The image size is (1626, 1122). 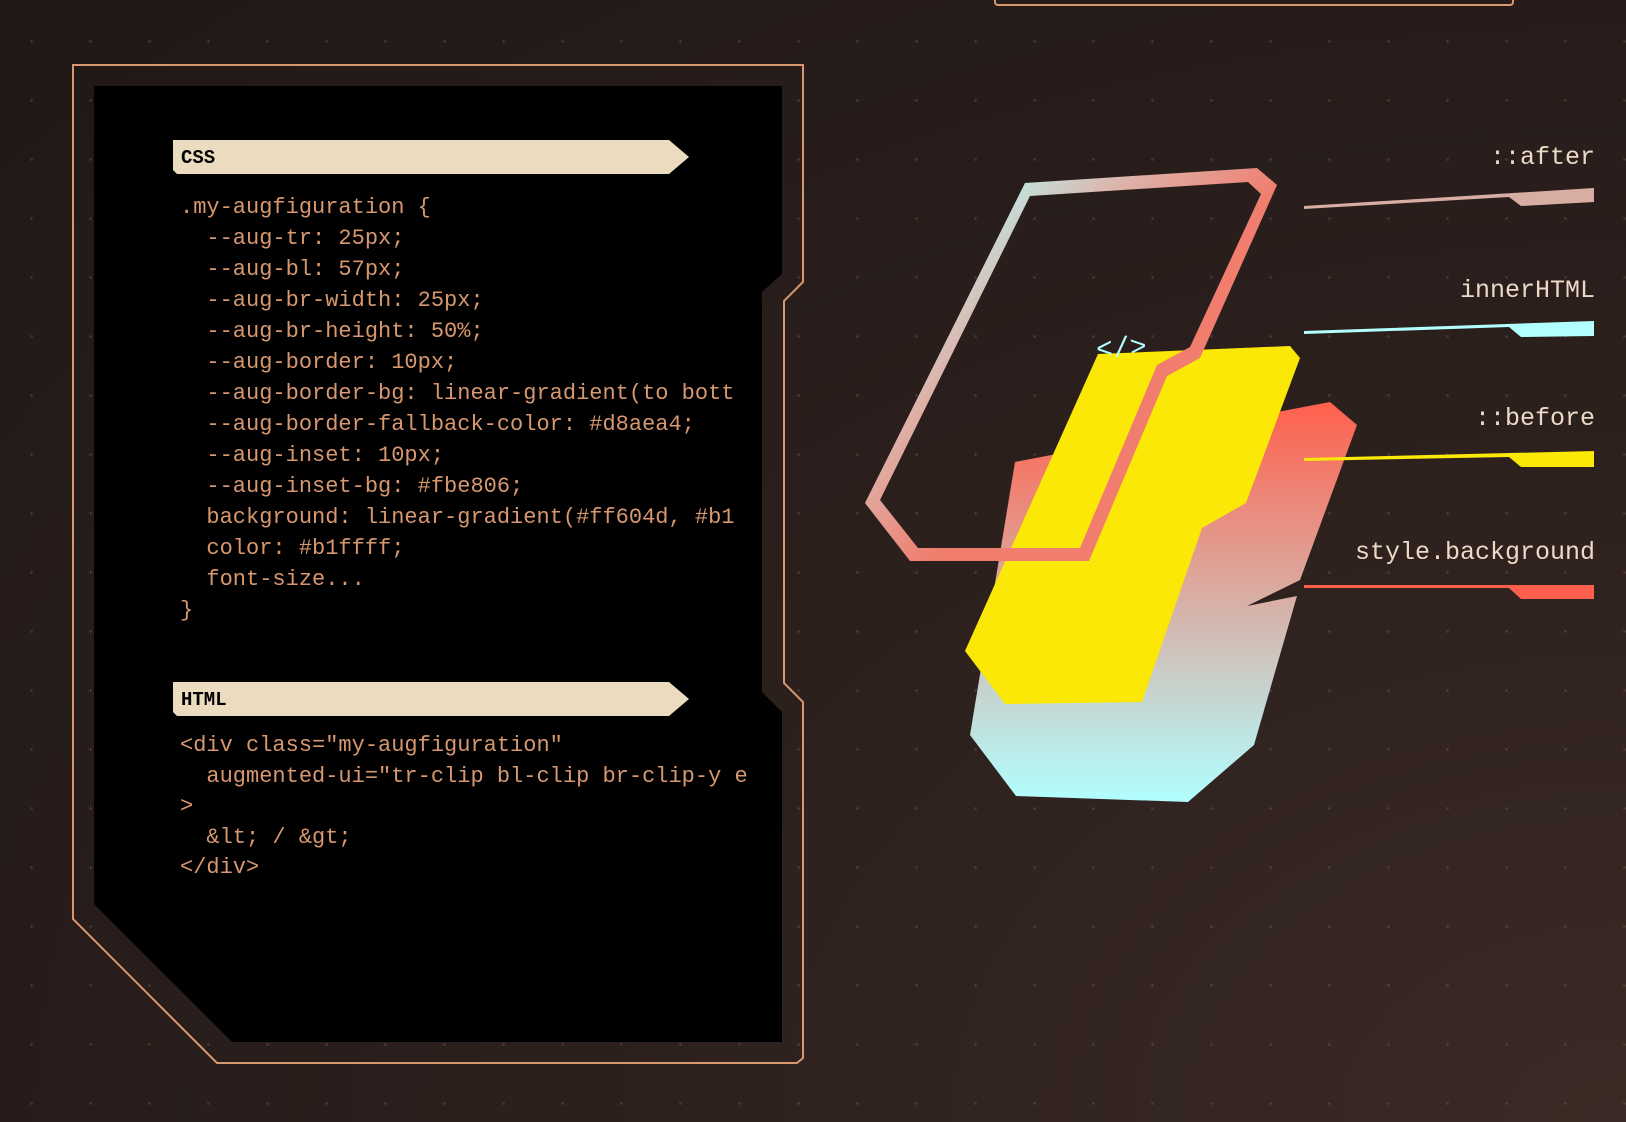 I want to click on after-label-text: ::after, so click(x=1542, y=157).